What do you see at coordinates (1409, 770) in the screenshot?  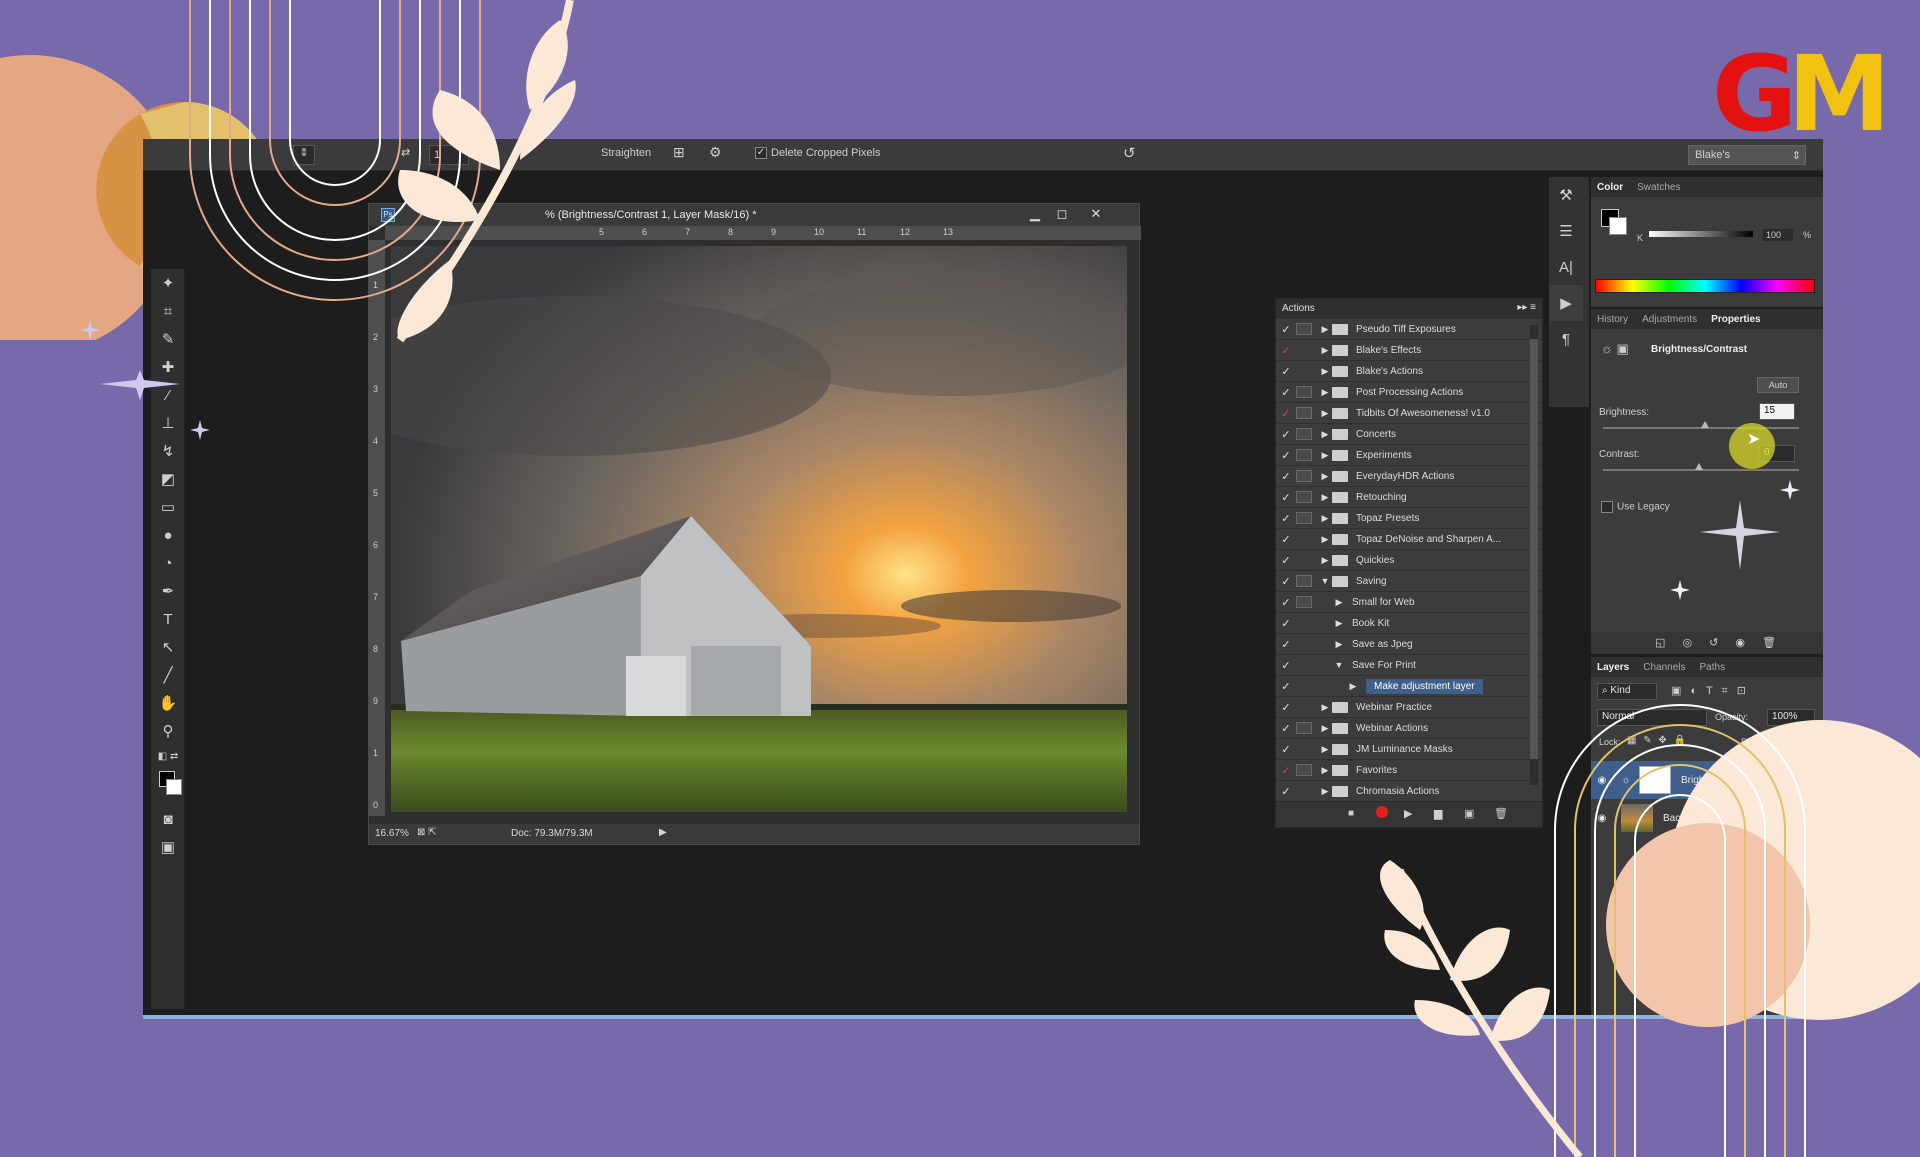 I see `action-item: ✓ ▶ Favorites` at bounding box center [1409, 770].